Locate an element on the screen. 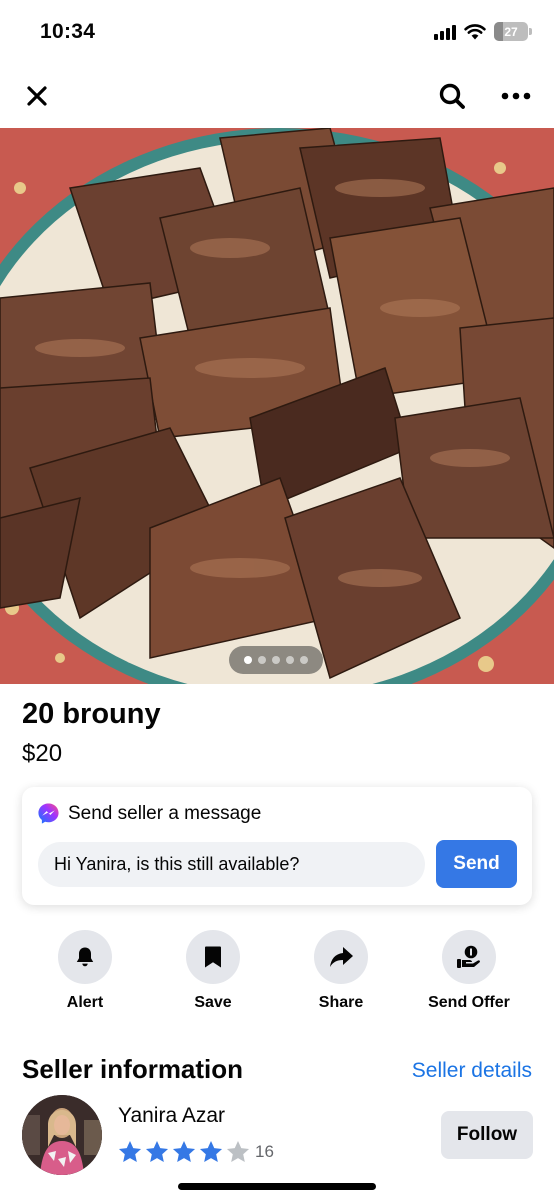 The image size is (554, 1200). message-card: Send seller a message Send is located at coordinates (277, 846).